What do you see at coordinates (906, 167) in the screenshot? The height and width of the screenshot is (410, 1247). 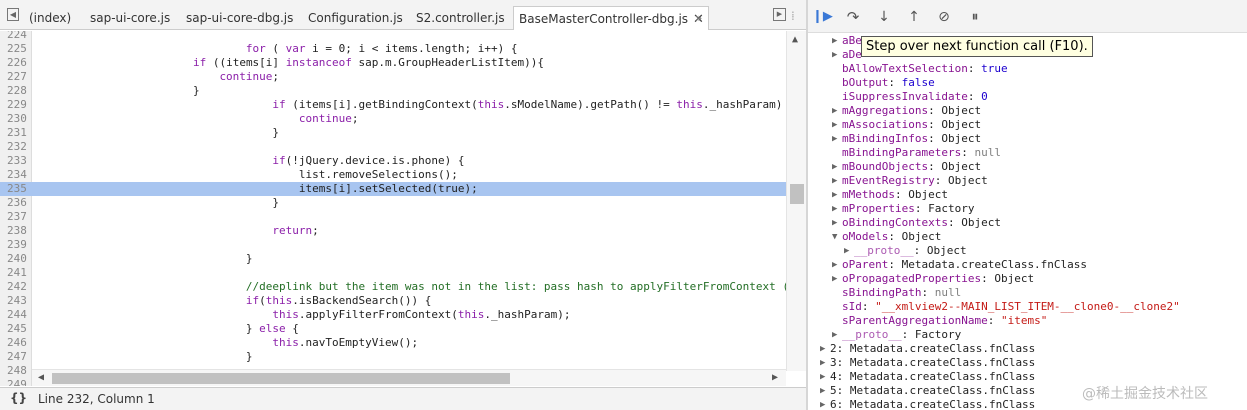 I see `scope-property-row: ▶ mBoundObjects: Object` at bounding box center [906, 167].